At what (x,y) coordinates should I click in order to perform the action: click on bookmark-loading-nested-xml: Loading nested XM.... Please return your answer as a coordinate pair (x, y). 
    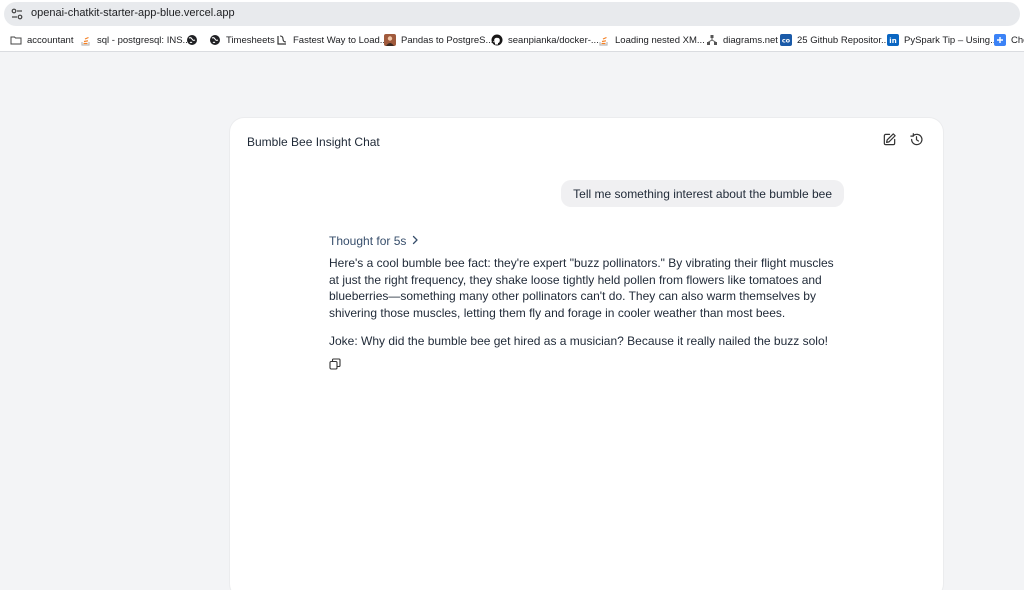
    Looking at the image, I should click on (651, 39).